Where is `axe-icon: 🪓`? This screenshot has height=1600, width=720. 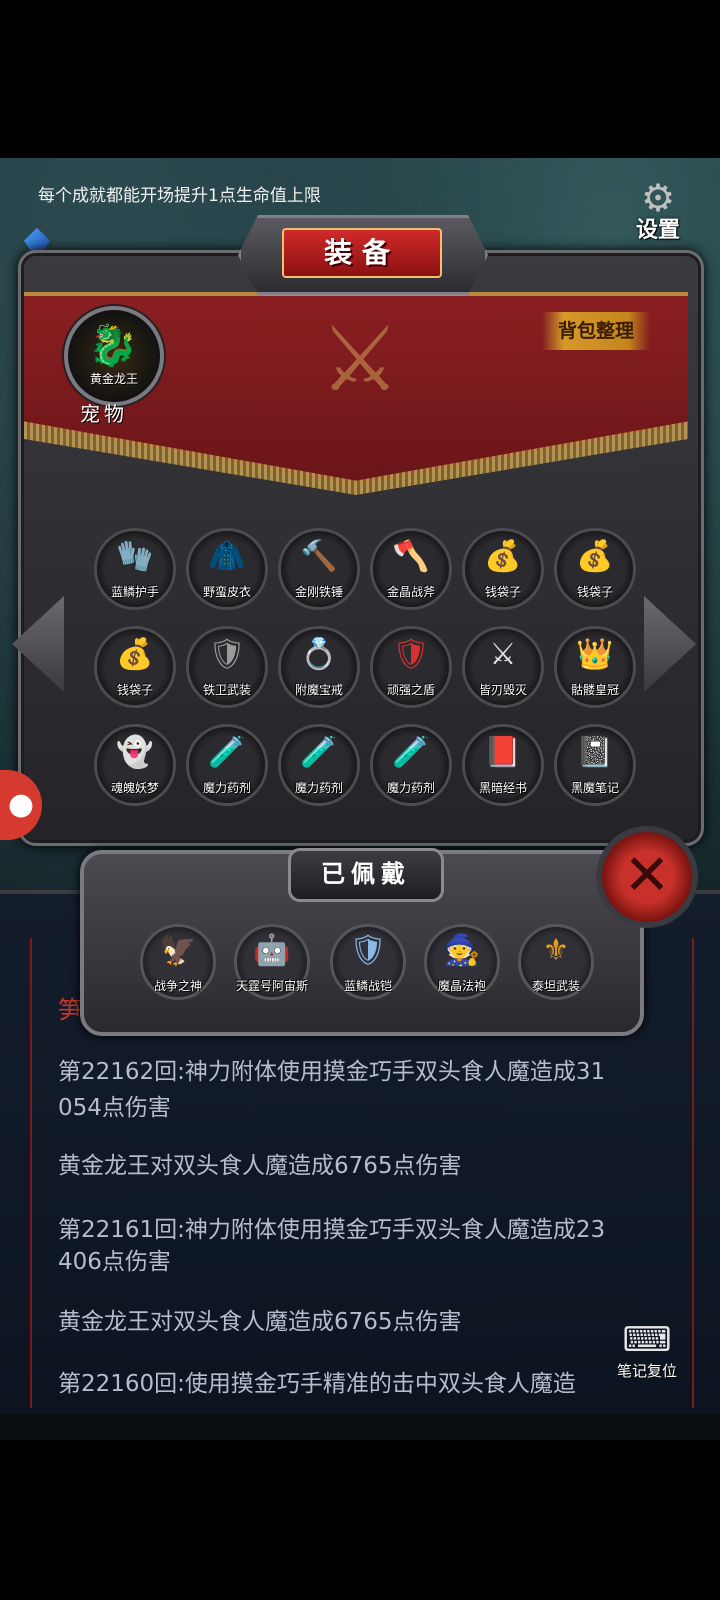 axe-icon: 🪓 is located at coordinates (411, 556).